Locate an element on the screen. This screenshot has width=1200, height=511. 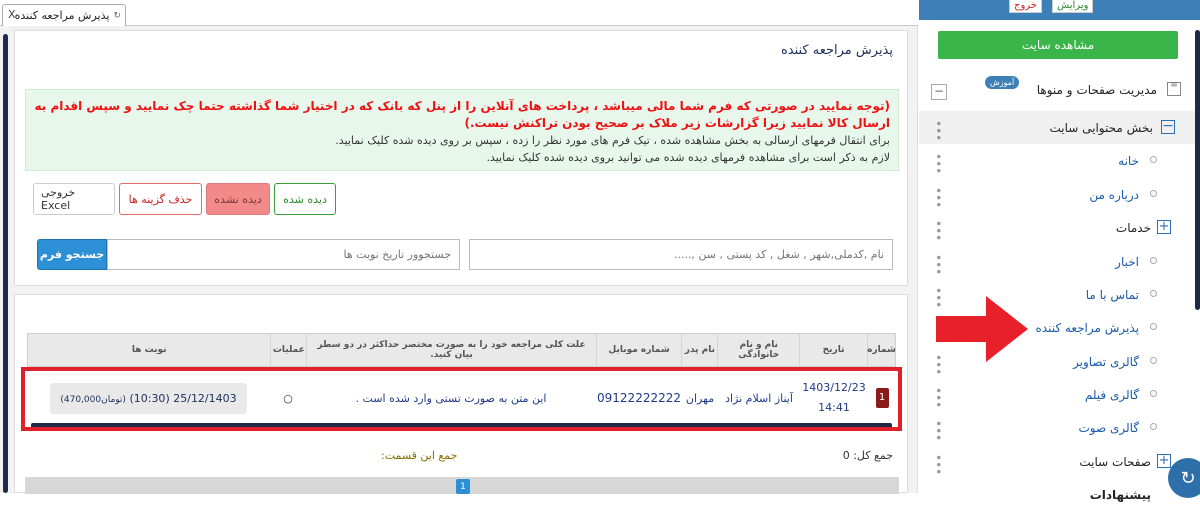
vertical-scrollbar is located at coordinates (5, 263).